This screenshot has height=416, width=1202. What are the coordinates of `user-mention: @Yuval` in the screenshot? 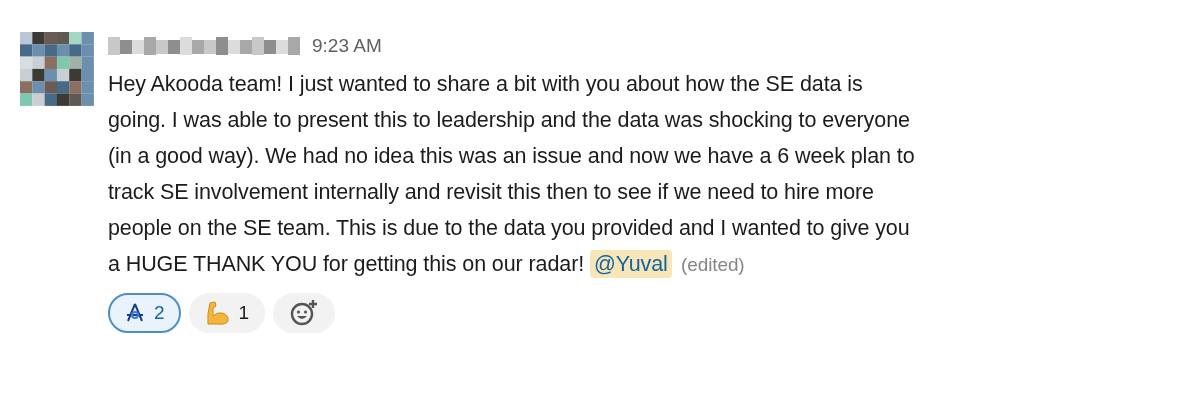 It's located at (630, 264).